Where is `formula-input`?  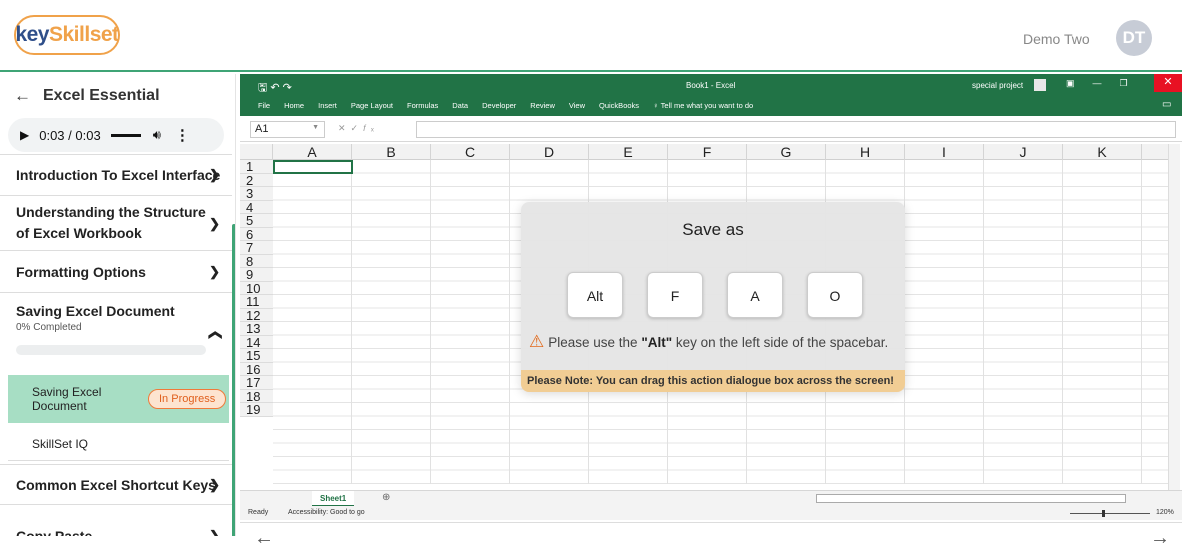
formula-input is located at coordinates (796, 129).